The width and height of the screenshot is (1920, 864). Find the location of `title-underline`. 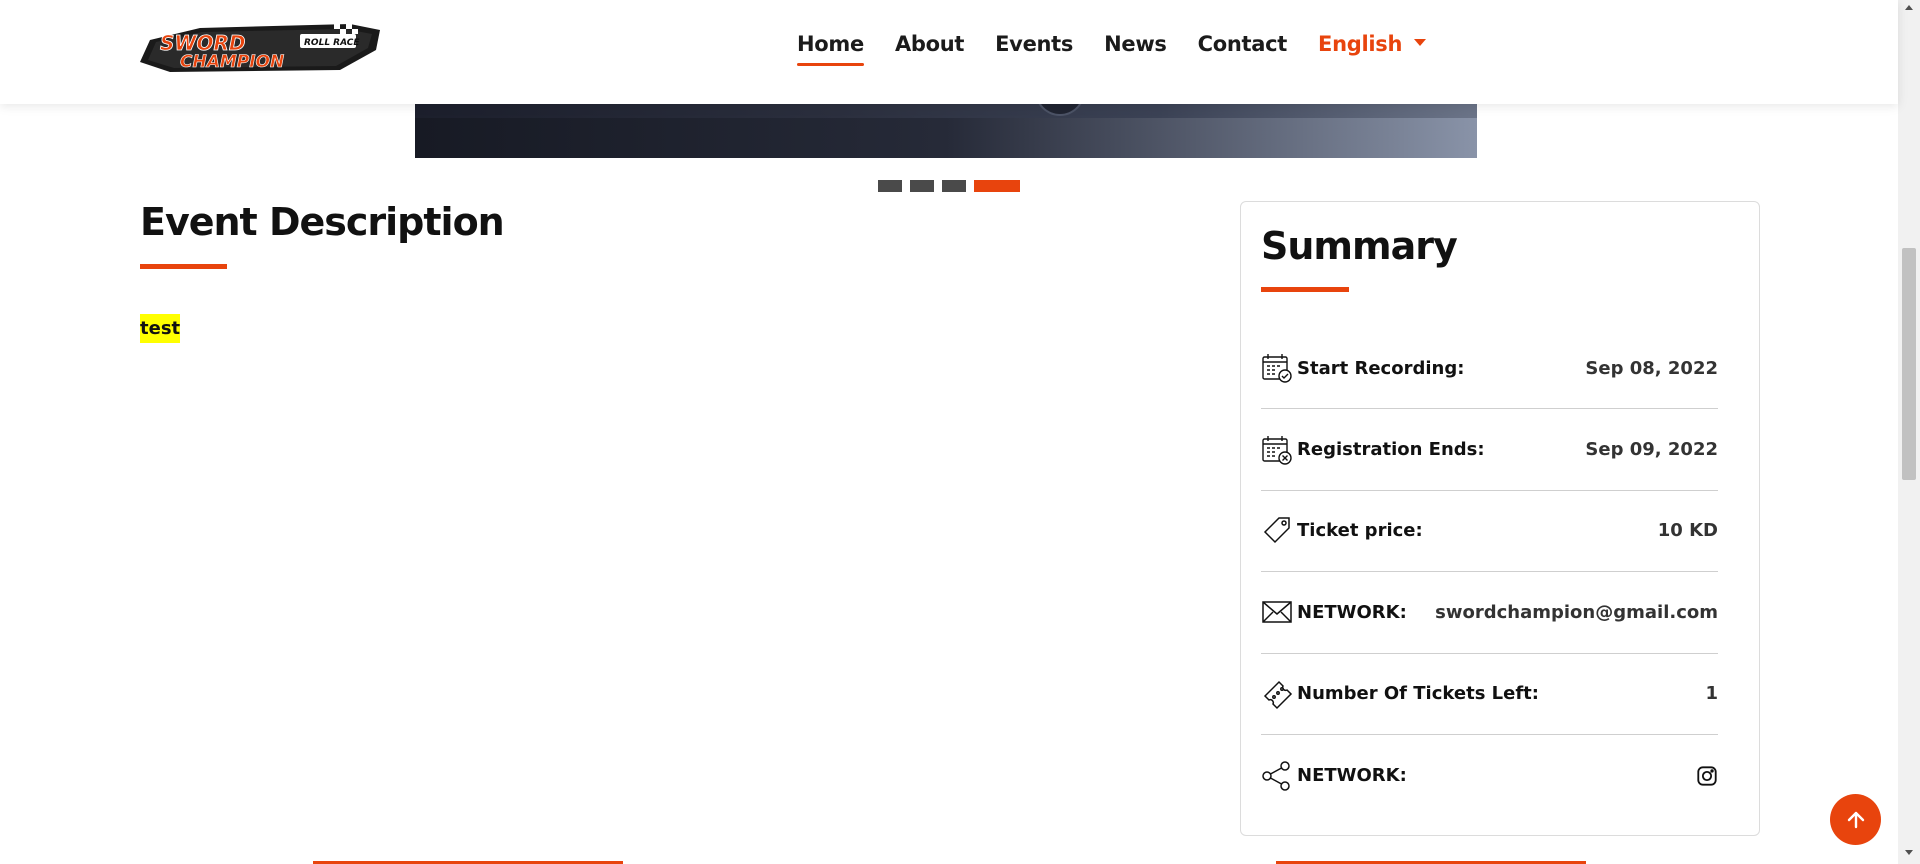

title-underline is located at coordinates (183, 266).